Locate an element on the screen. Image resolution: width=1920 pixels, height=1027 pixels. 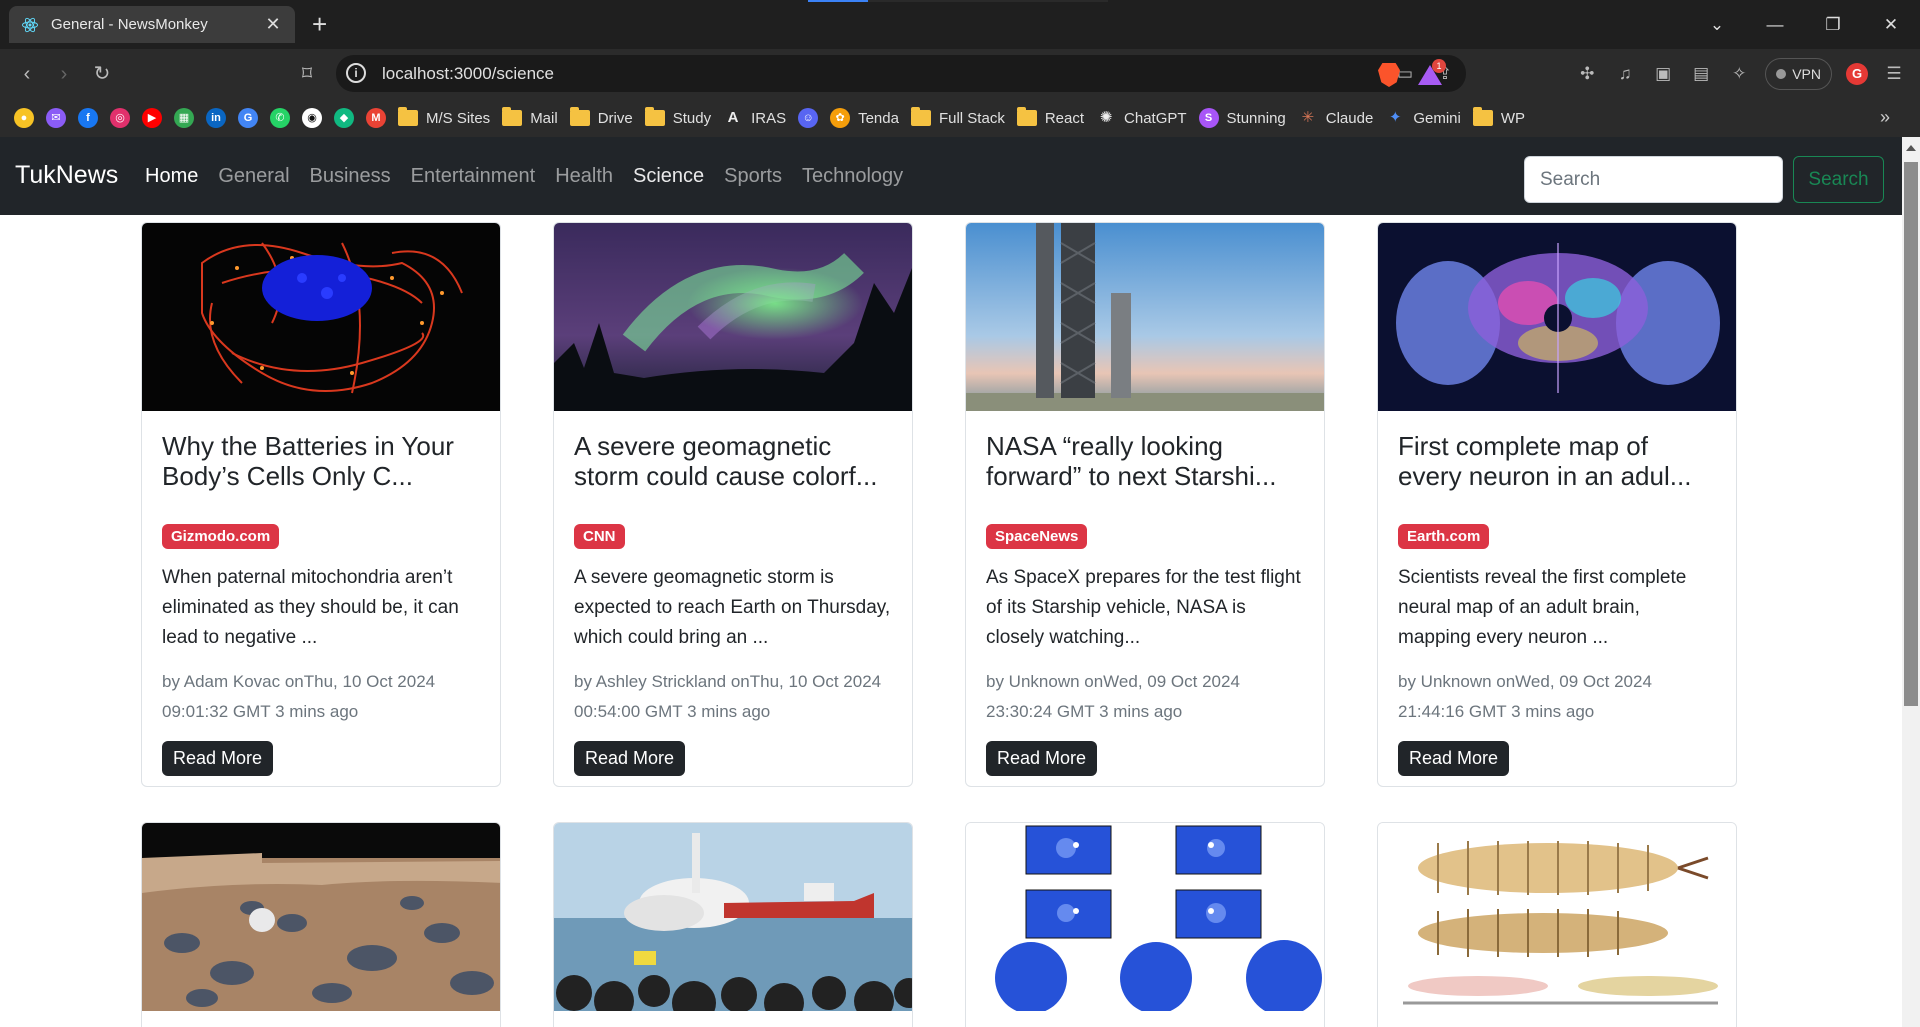
bookmark-item: ✆ is located at coordinates (280, 118).